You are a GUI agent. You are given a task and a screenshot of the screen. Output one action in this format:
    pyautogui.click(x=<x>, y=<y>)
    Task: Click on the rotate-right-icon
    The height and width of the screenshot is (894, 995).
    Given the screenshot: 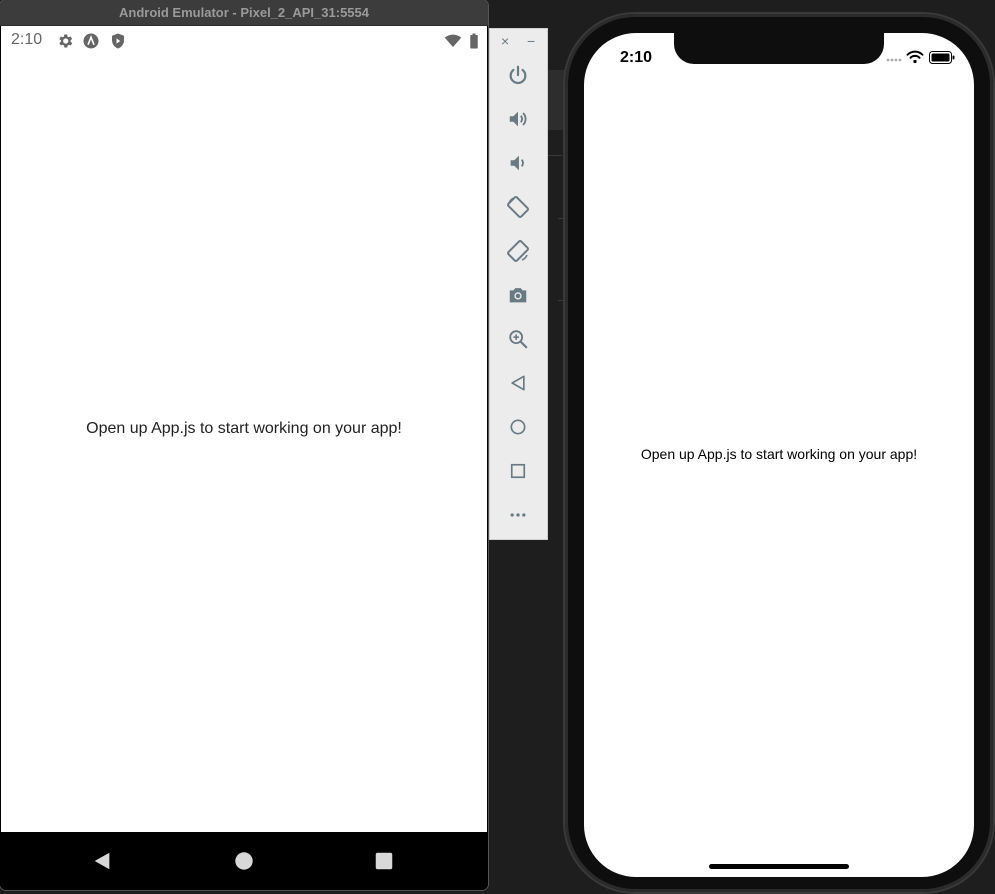 What is the action you would take?
    pyautogui.click(x=518, y=251)
    